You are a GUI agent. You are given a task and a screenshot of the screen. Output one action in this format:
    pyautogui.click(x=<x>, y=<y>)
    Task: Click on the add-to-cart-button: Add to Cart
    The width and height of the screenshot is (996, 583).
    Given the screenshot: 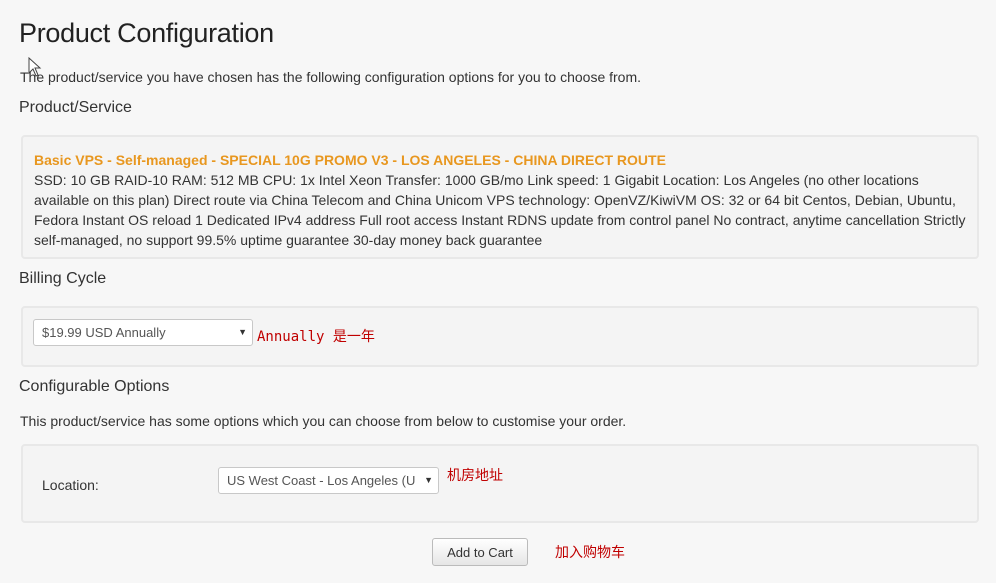 What is the action you would take?
    pyautogui.click(x=480, y=552)
    